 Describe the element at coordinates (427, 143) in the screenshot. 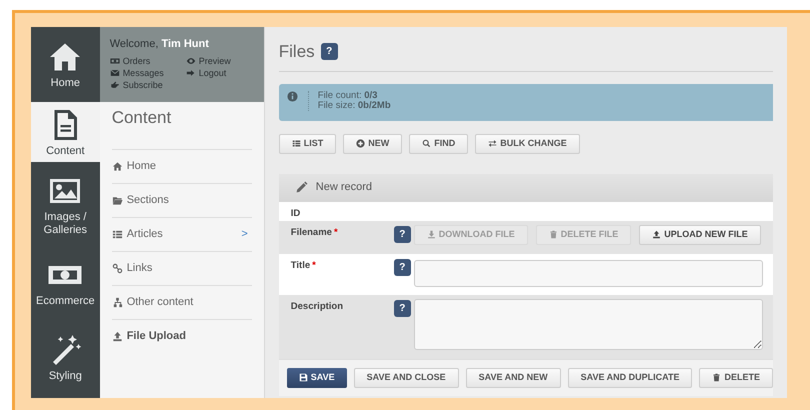

I see `search-icon` at that location.